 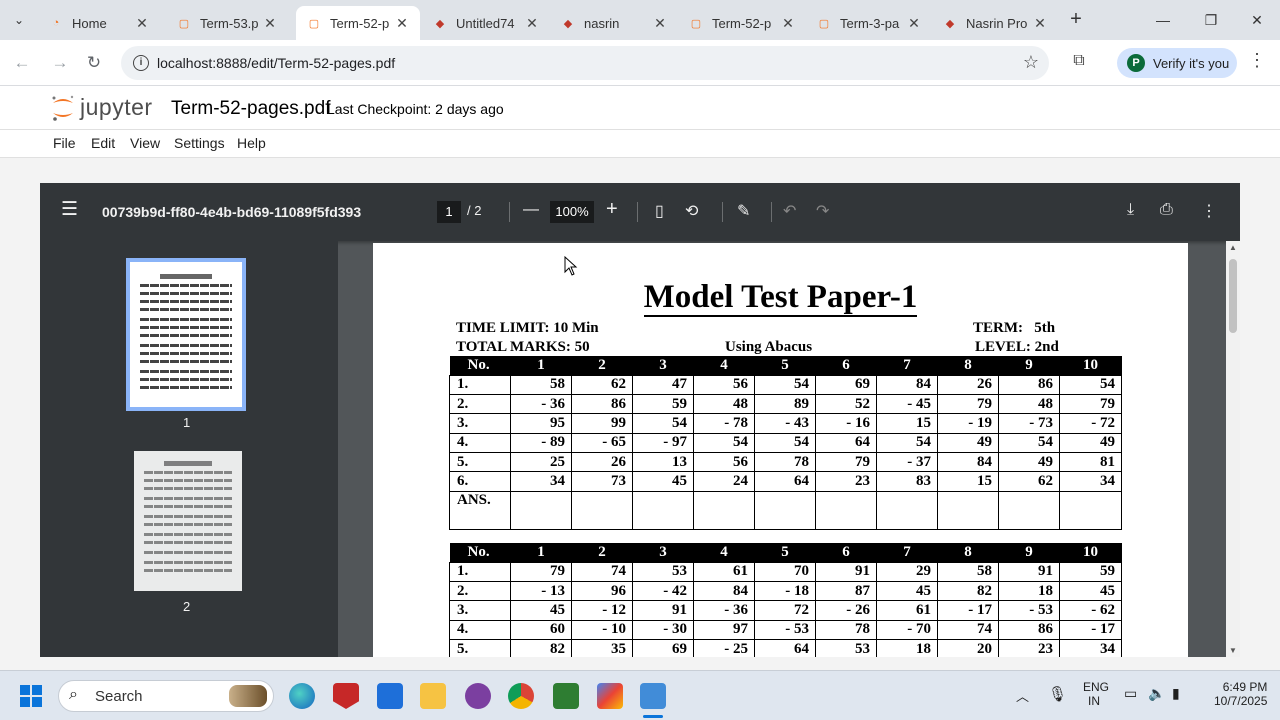 What do you see at coordinates (19, 20) in the screenshot?
I see `tab-search-icon: ⌄` at bounding box center [19, 20].